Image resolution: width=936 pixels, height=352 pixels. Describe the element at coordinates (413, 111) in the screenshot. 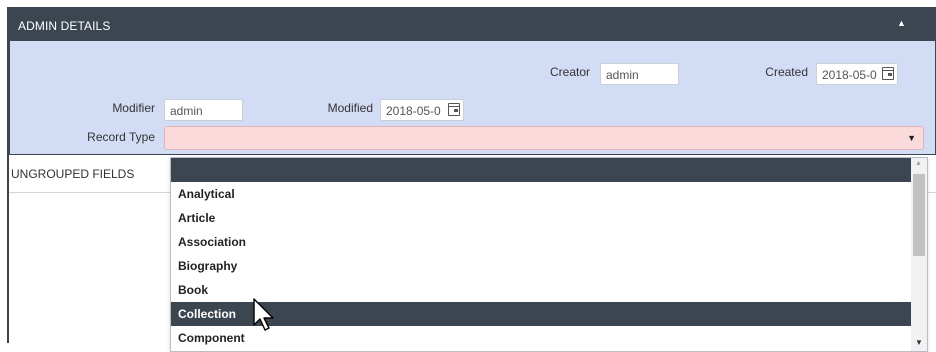

I see `modified-date-value: 2018-05-0` at that location.